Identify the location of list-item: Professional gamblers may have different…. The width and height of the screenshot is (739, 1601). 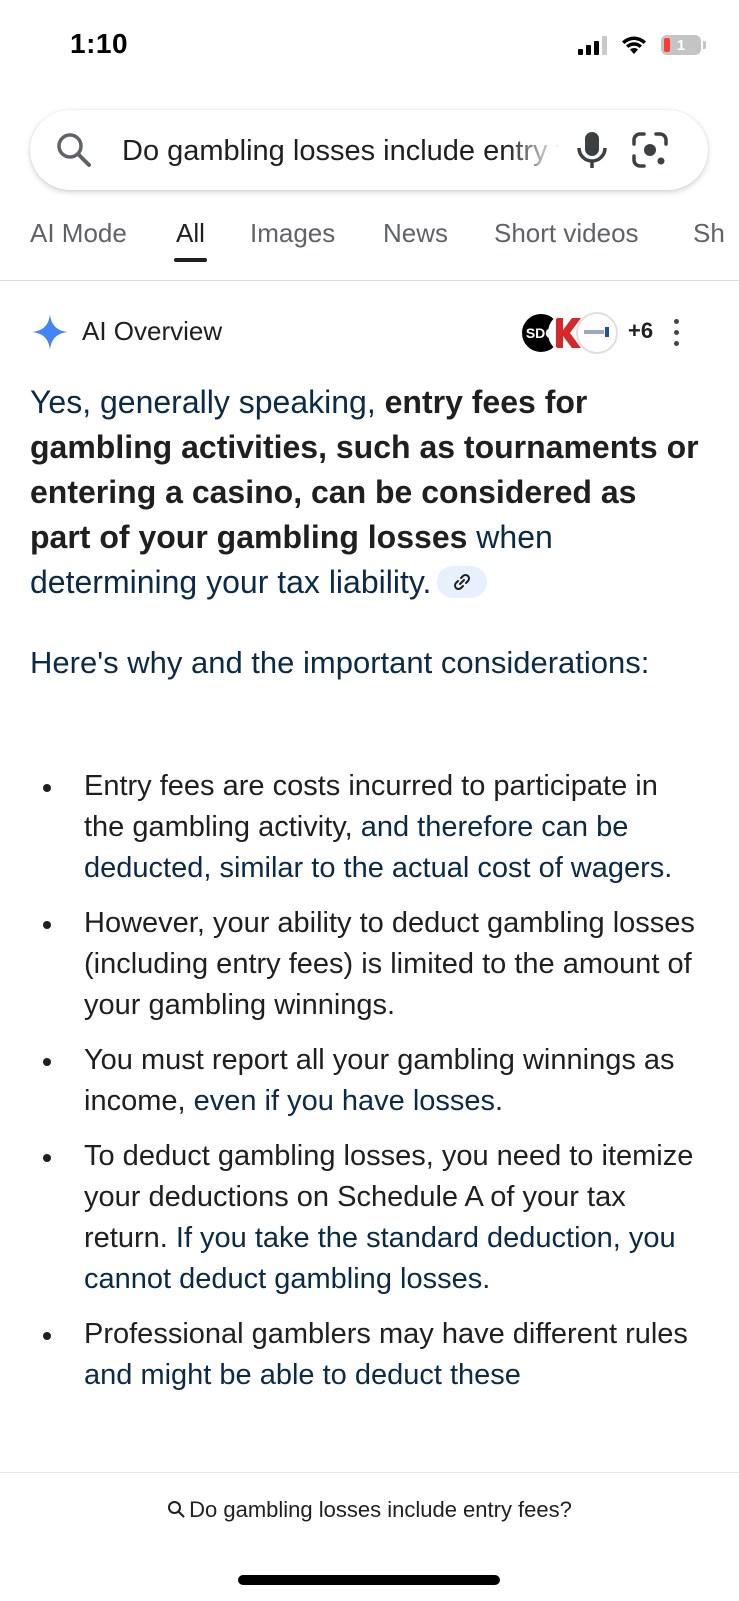
(369, 1355).